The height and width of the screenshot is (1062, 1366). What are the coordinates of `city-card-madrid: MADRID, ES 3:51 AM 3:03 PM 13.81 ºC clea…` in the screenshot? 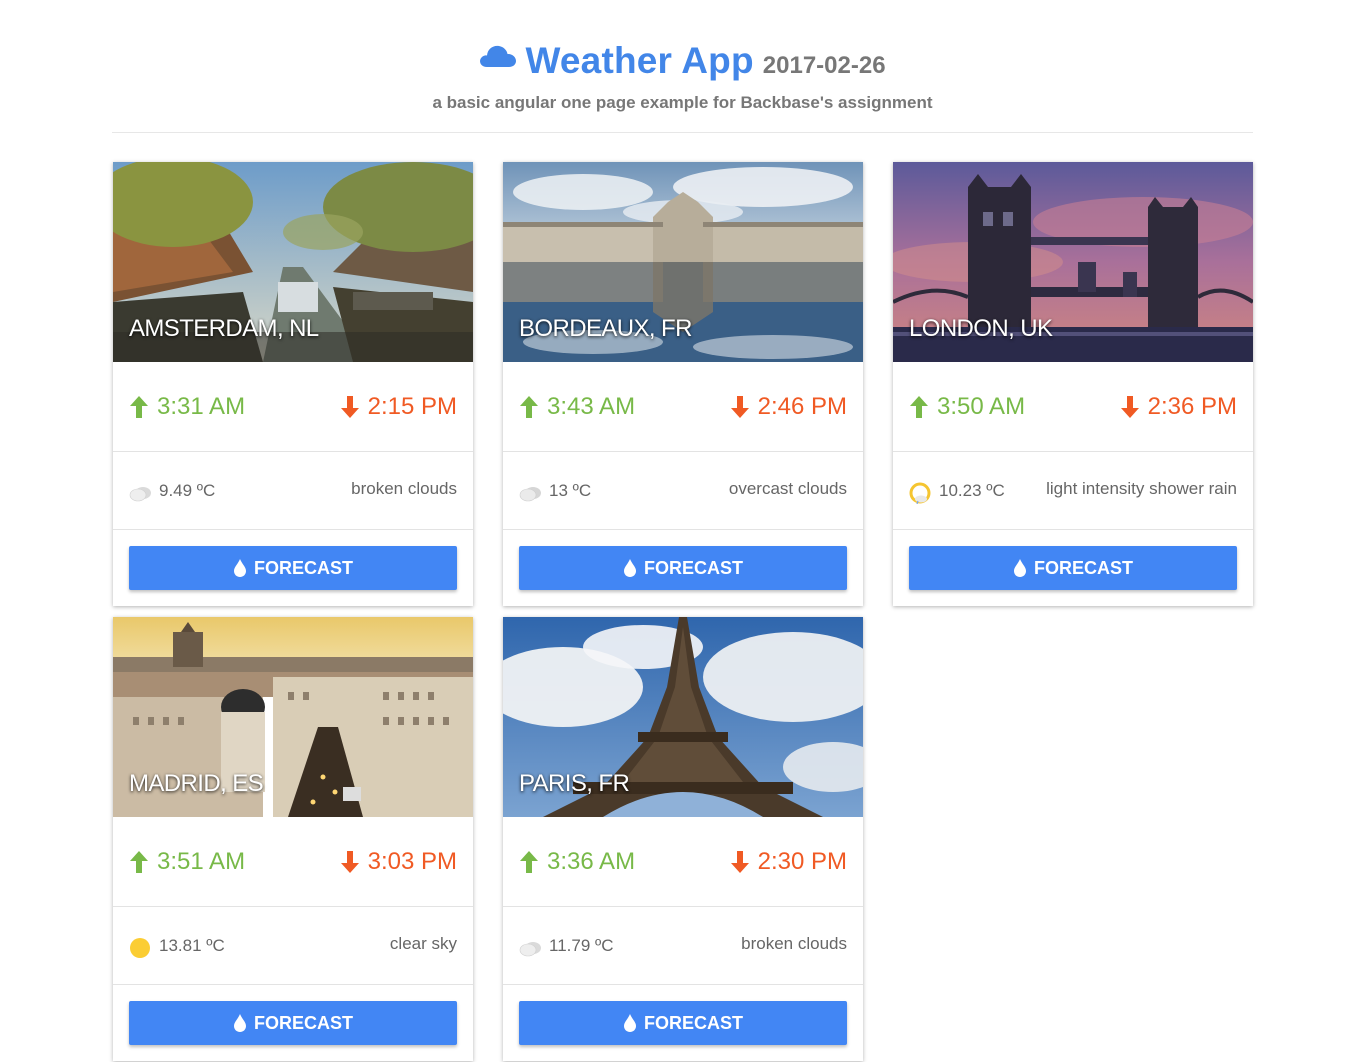 It's located at (293, 839).